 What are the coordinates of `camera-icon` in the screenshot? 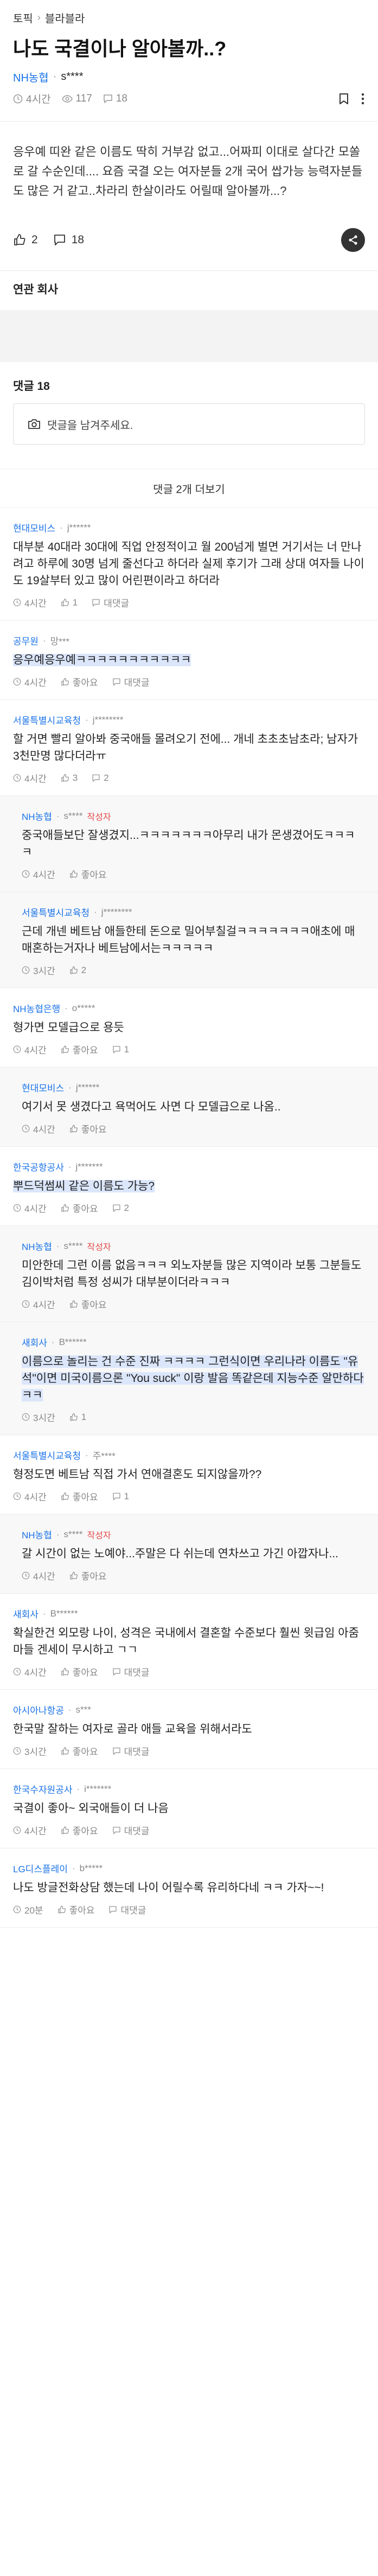 It's located at (34, 424).